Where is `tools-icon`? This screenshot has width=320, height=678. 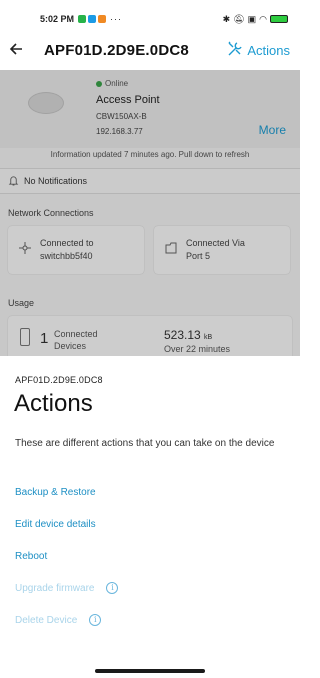
tools-icon is located at coordinates (235, 50).